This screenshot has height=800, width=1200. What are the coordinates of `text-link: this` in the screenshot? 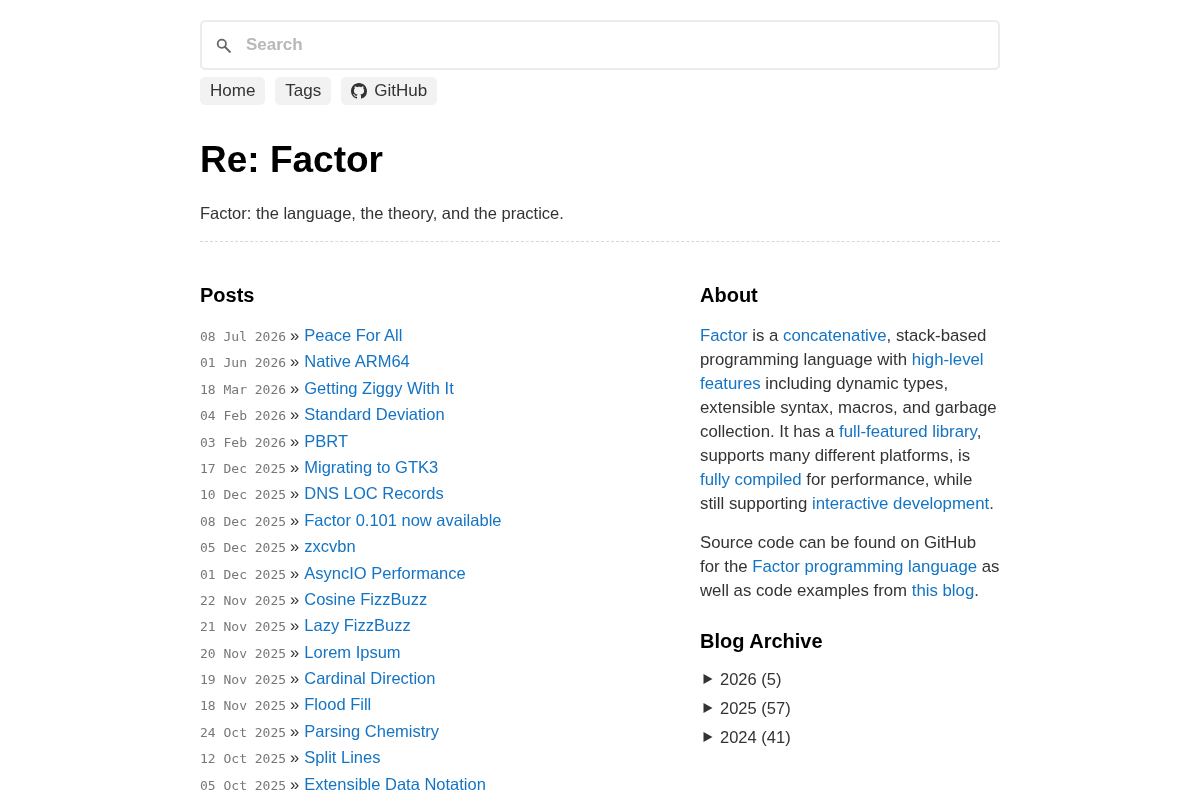 It's located at (924, 590).